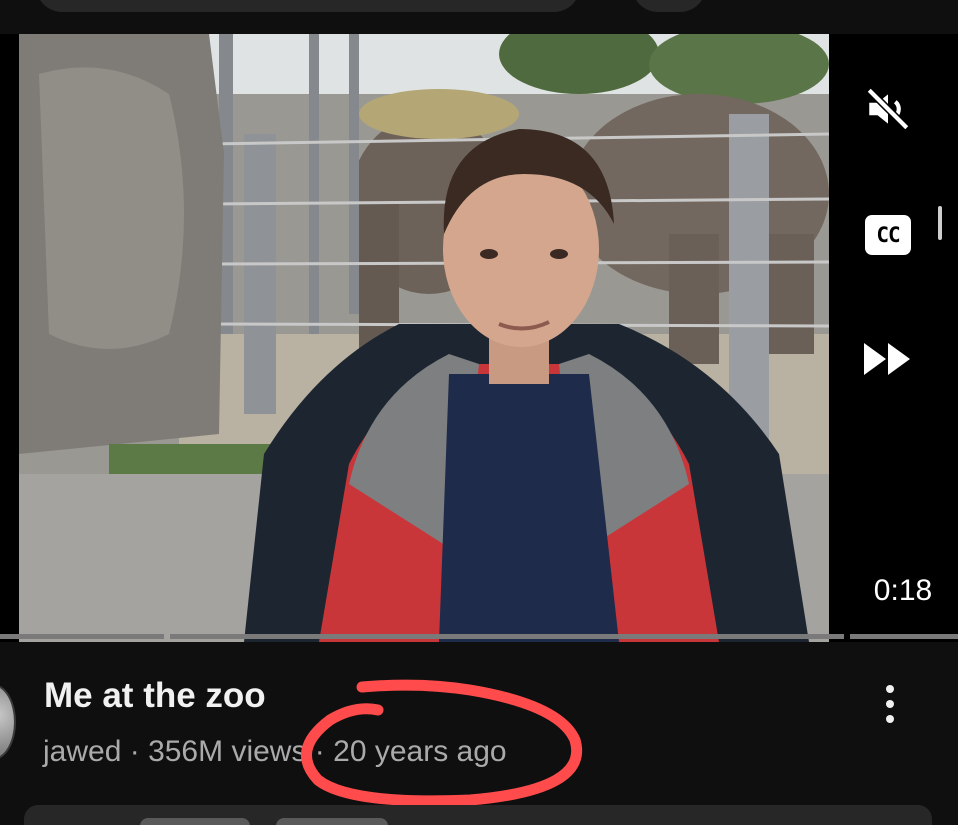  I want to click on fast-forward-button, so click(888, 359).